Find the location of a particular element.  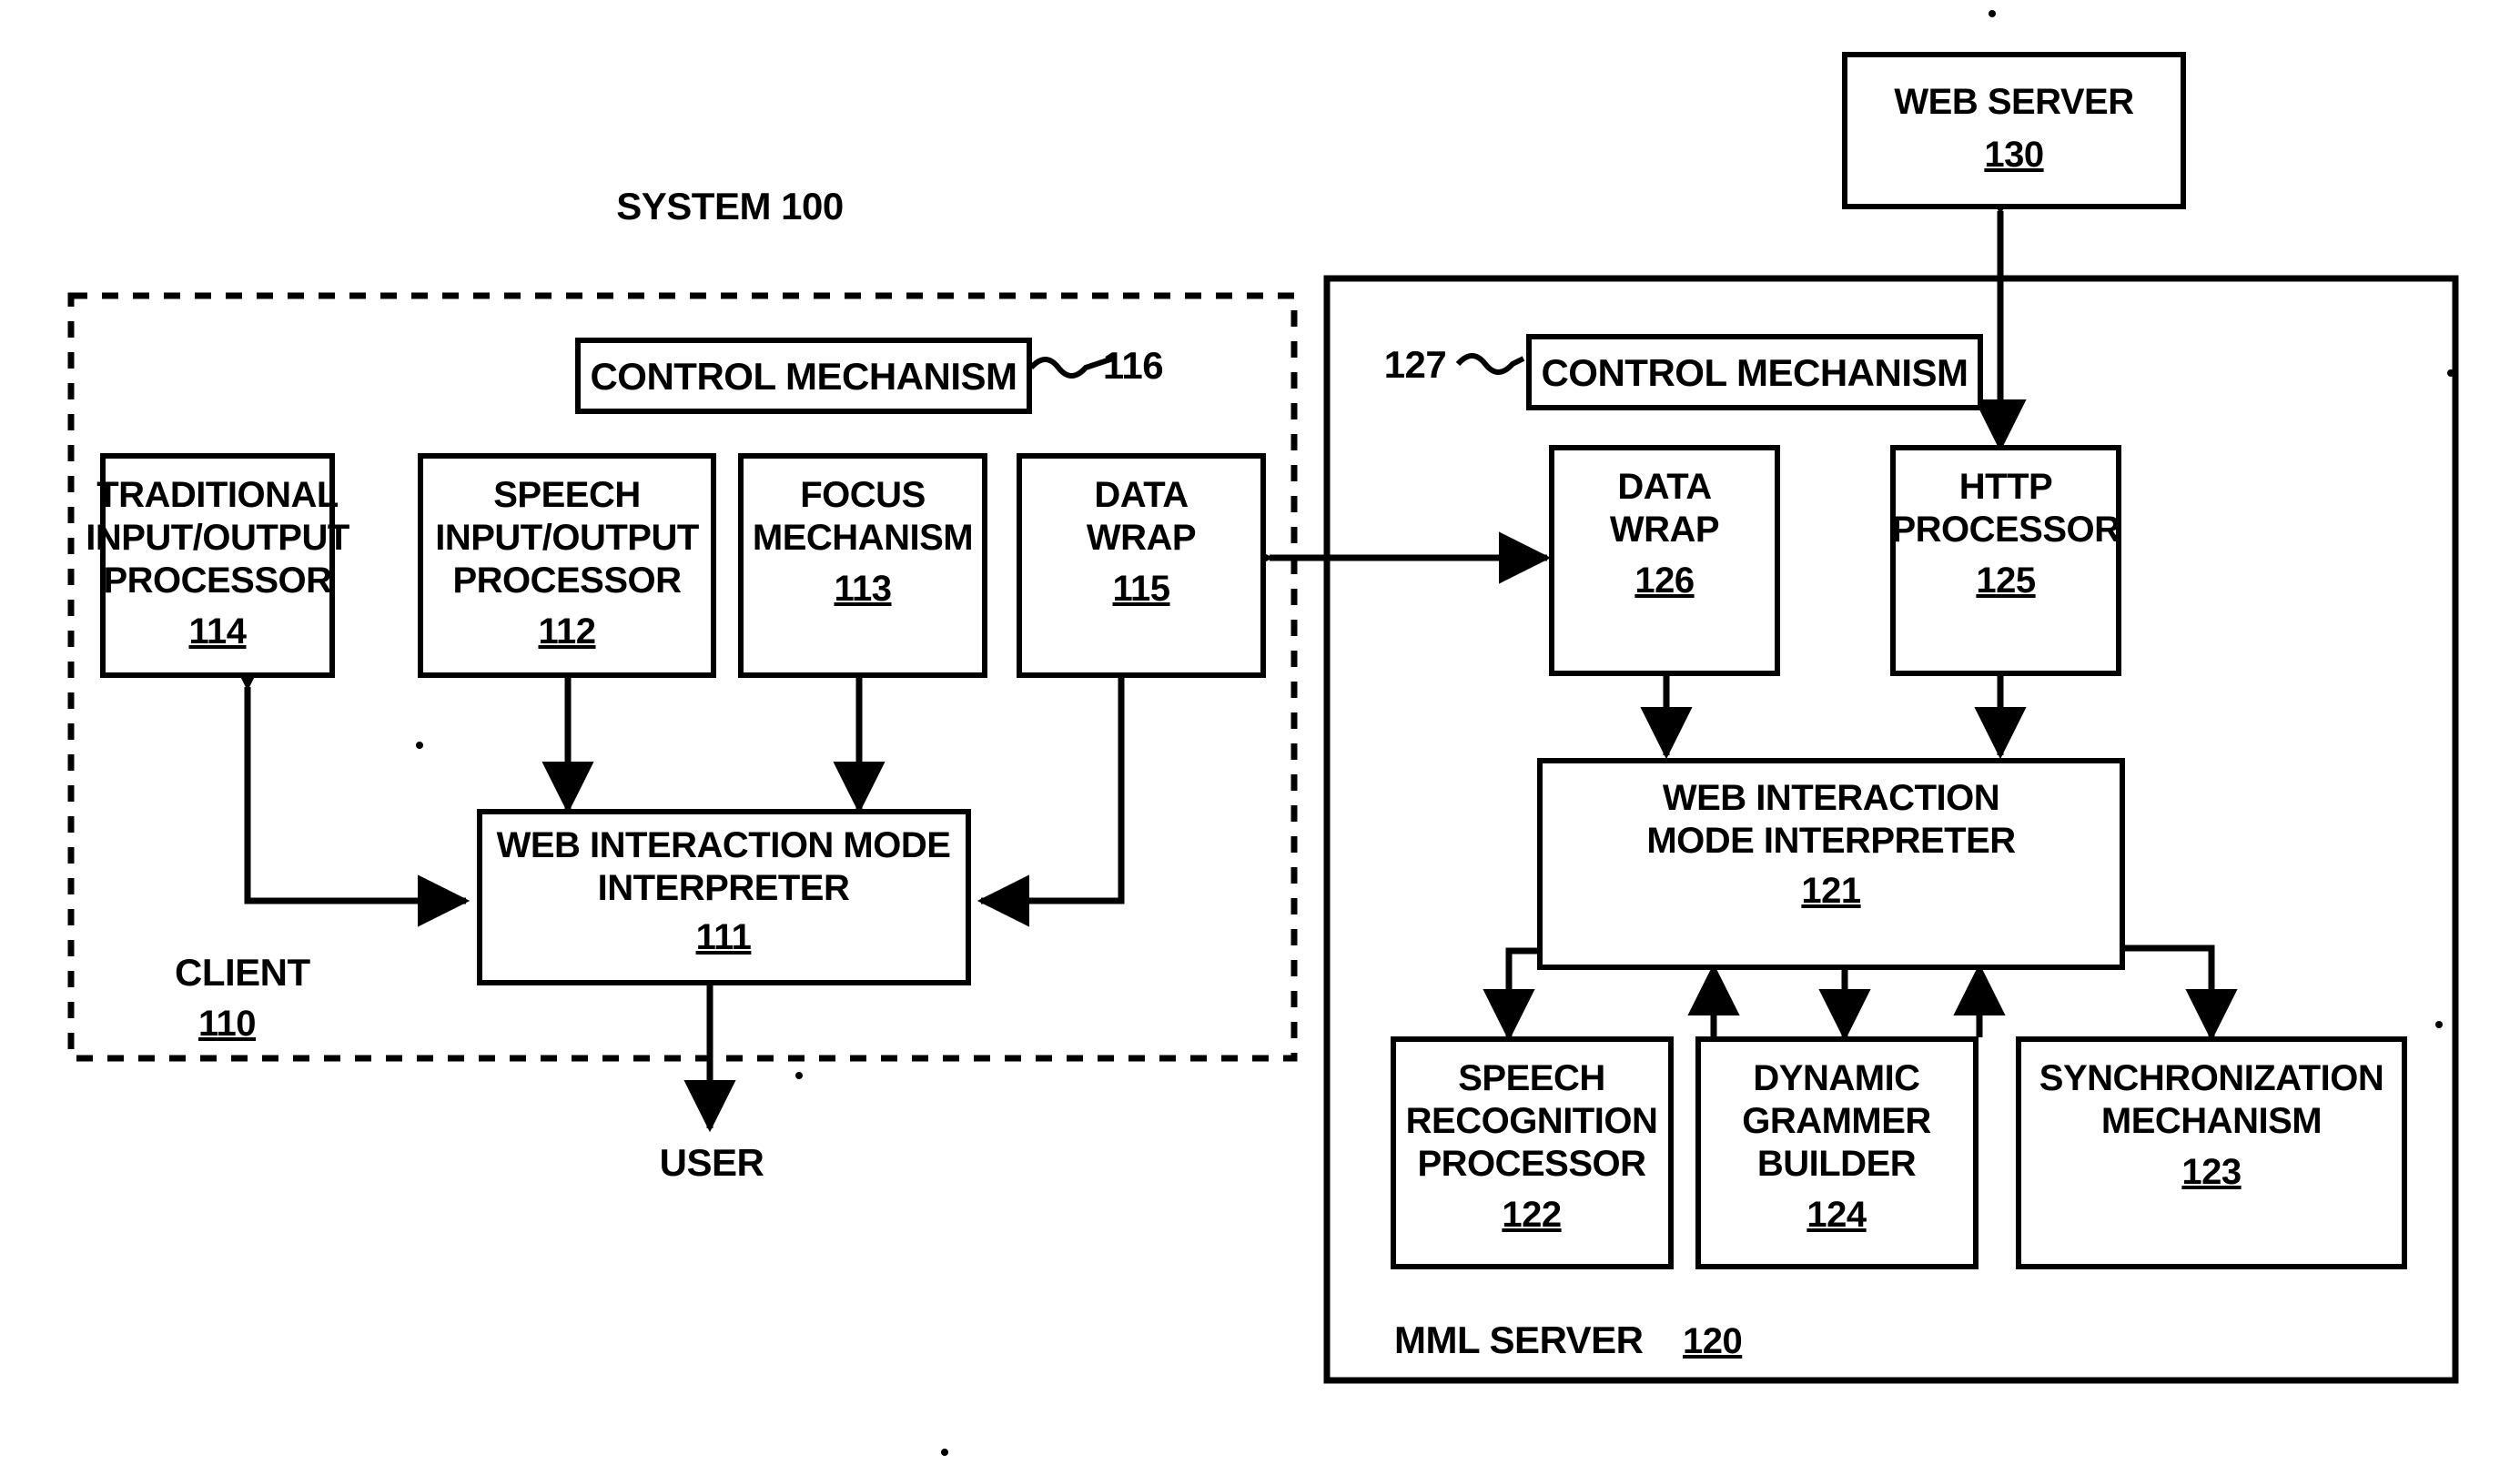

block-line: WEB INTERACTION MODE is located at coordinates (724, 845).